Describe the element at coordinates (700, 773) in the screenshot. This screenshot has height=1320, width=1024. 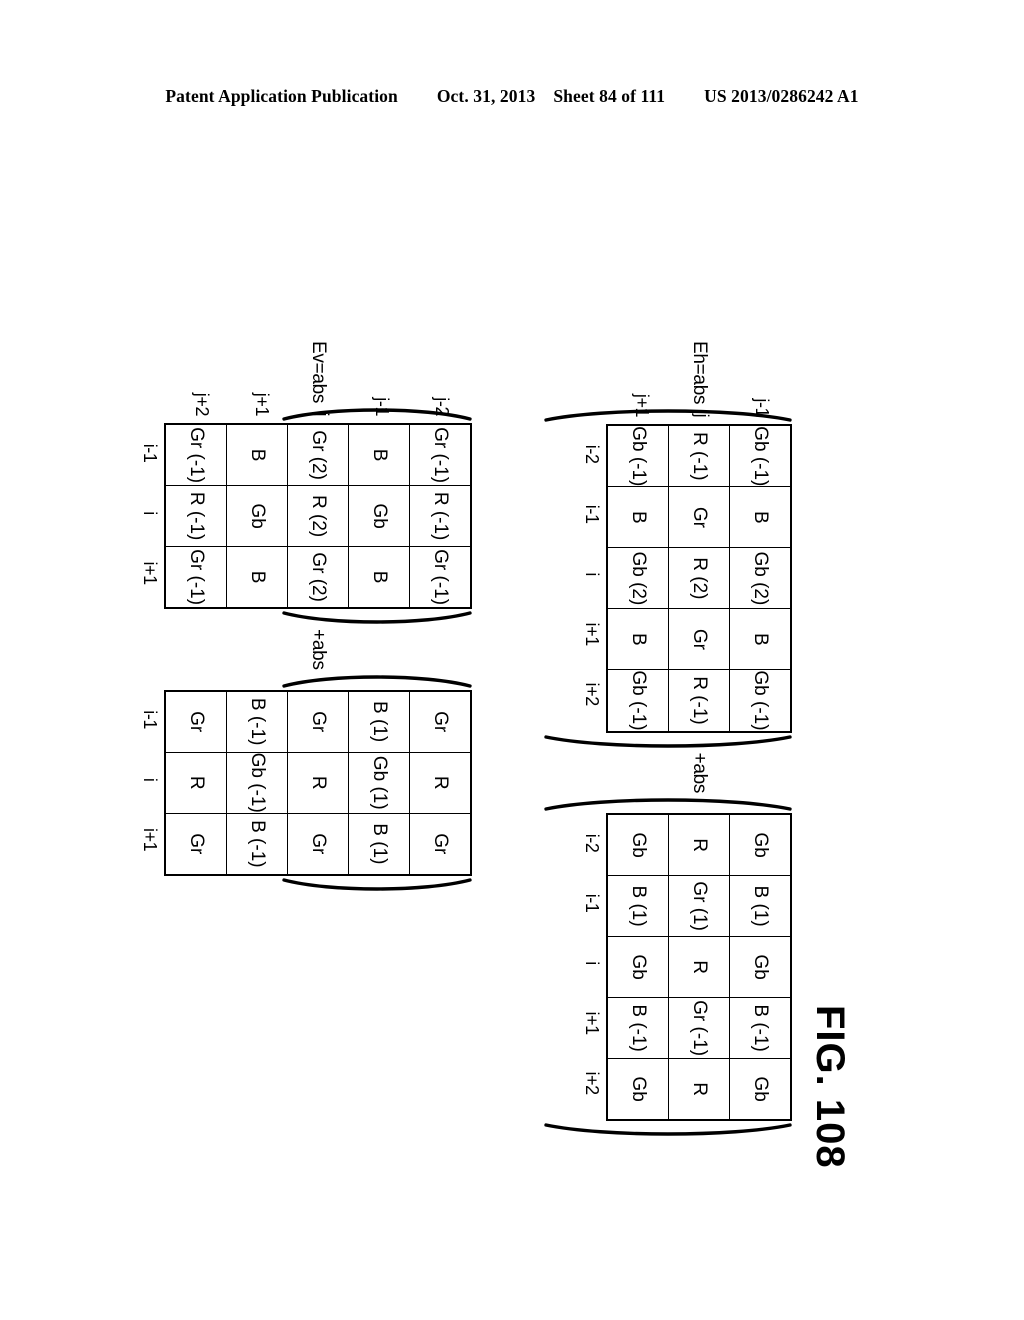
I see `eh-joiner-label: +abs` at that location.